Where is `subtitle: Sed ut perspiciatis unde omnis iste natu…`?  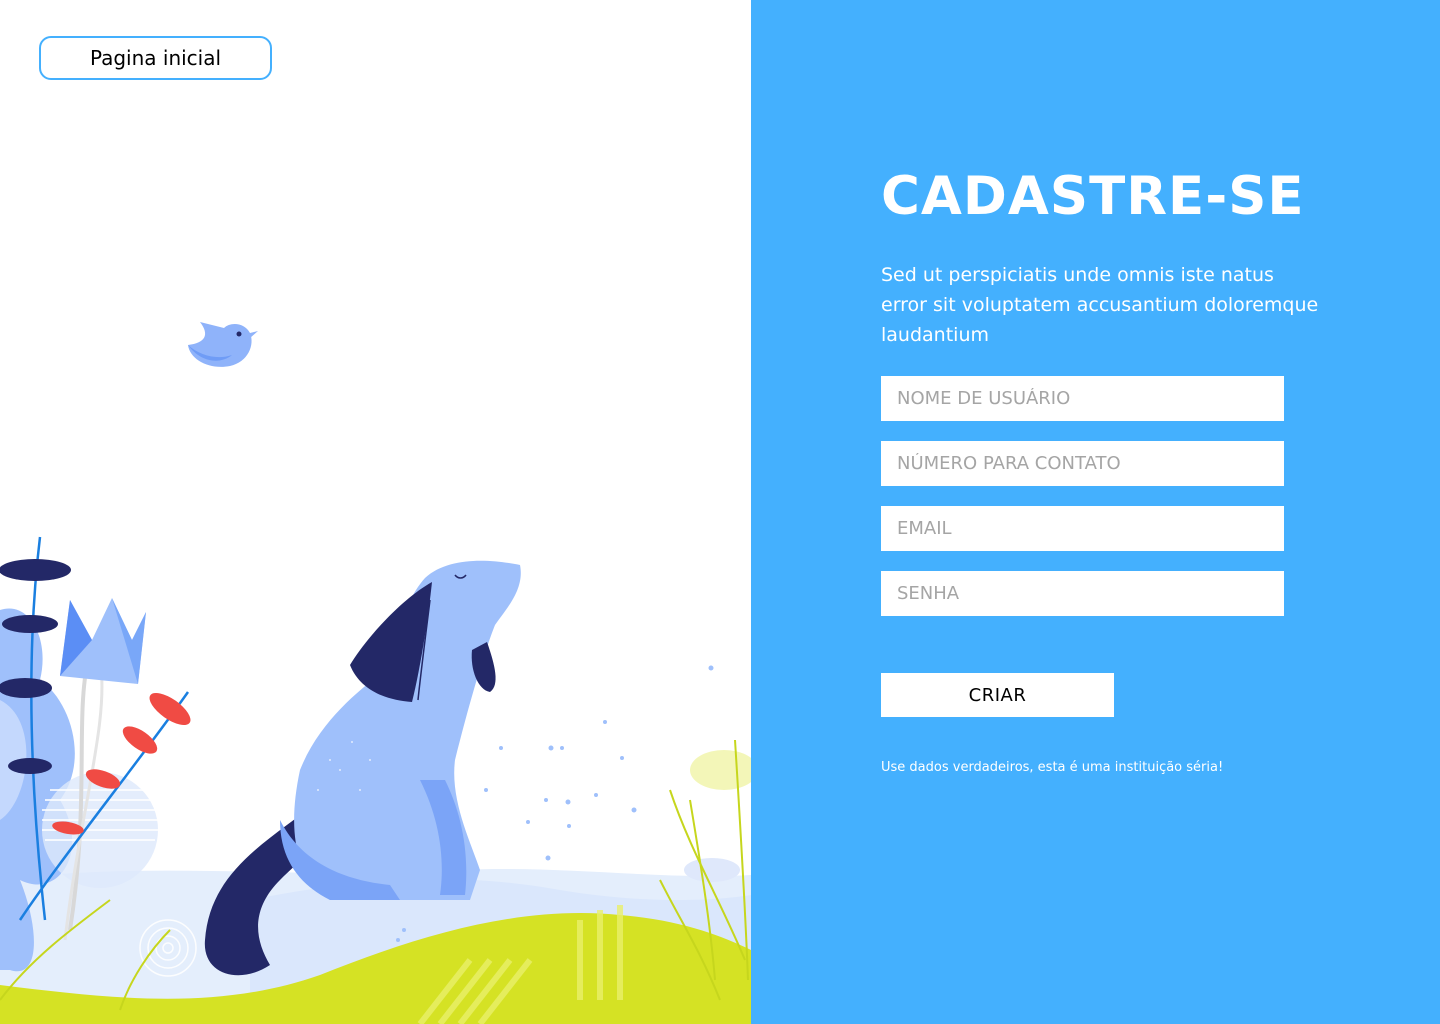 subtitle: Sed ut perspiciatis unde omnis iste natu… is located at coordinates (1100, 305).